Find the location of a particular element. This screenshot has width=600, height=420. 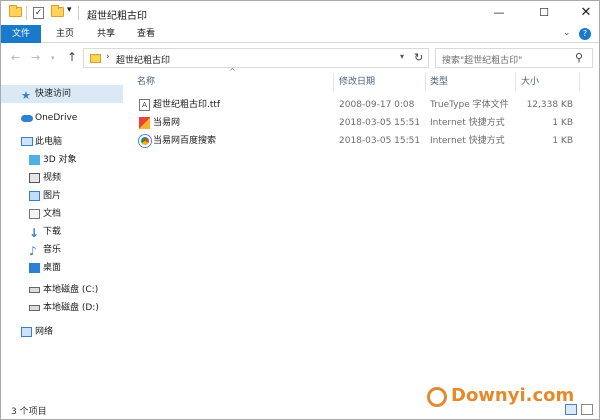

expand-ribbon-icon: ⌄ is located at coordinates (567, 33).